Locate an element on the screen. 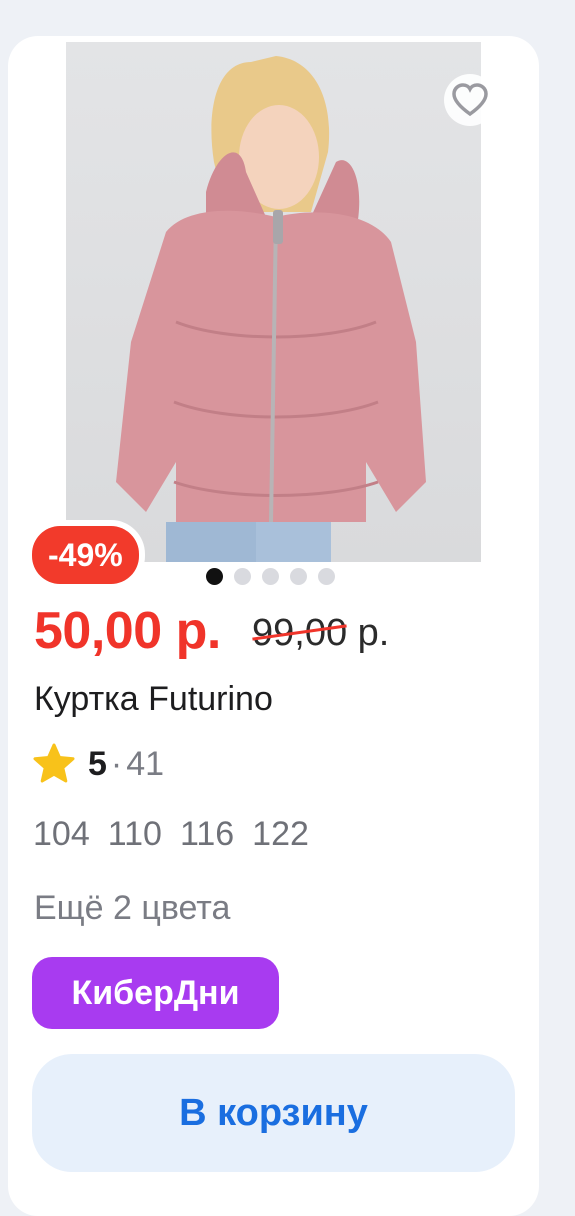 This screenshot has width=575, height=1216. current-price: 50,00 р. is located at coordinates (127, 631).